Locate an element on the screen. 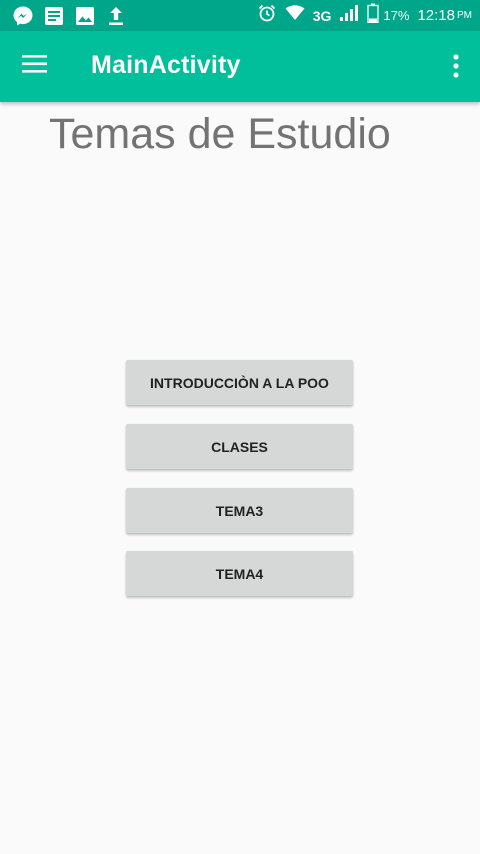 The height and width of the screenshot is (854, 480). status-bar: 3G 17% 12:18 PM is located at coordinates (240, 15).